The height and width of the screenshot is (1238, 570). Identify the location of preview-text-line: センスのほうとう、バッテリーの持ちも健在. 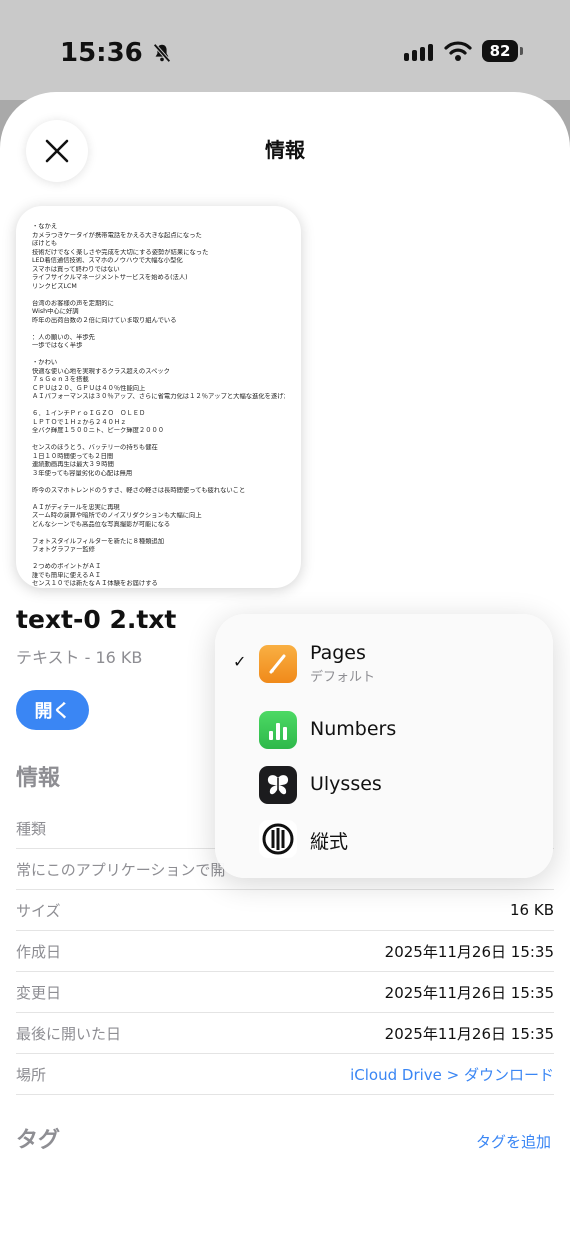
(95, 447).